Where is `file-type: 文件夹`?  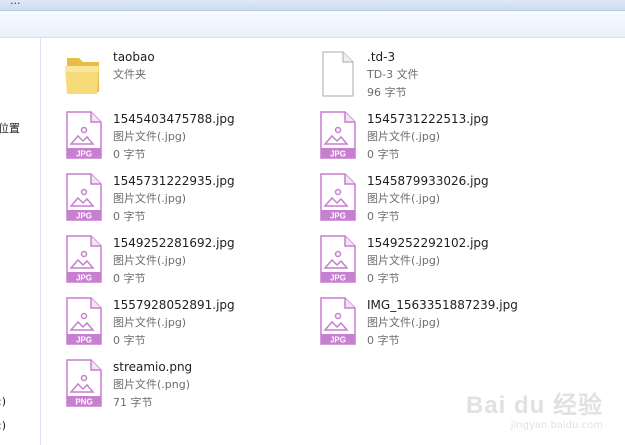 file-type: 文件夹 is located at coordinates (129, 74).